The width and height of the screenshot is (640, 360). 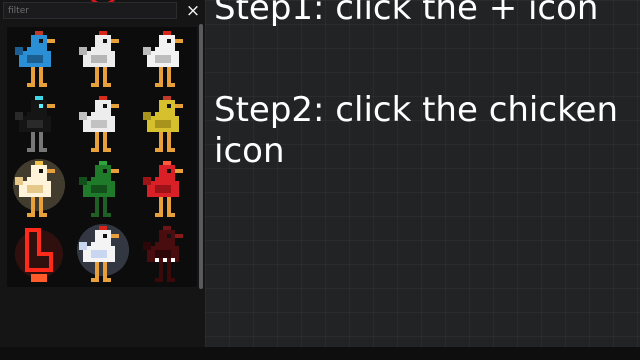 I want to click on step2-instruction: Step2: click the chicken icon, so click(x=416, y=130).